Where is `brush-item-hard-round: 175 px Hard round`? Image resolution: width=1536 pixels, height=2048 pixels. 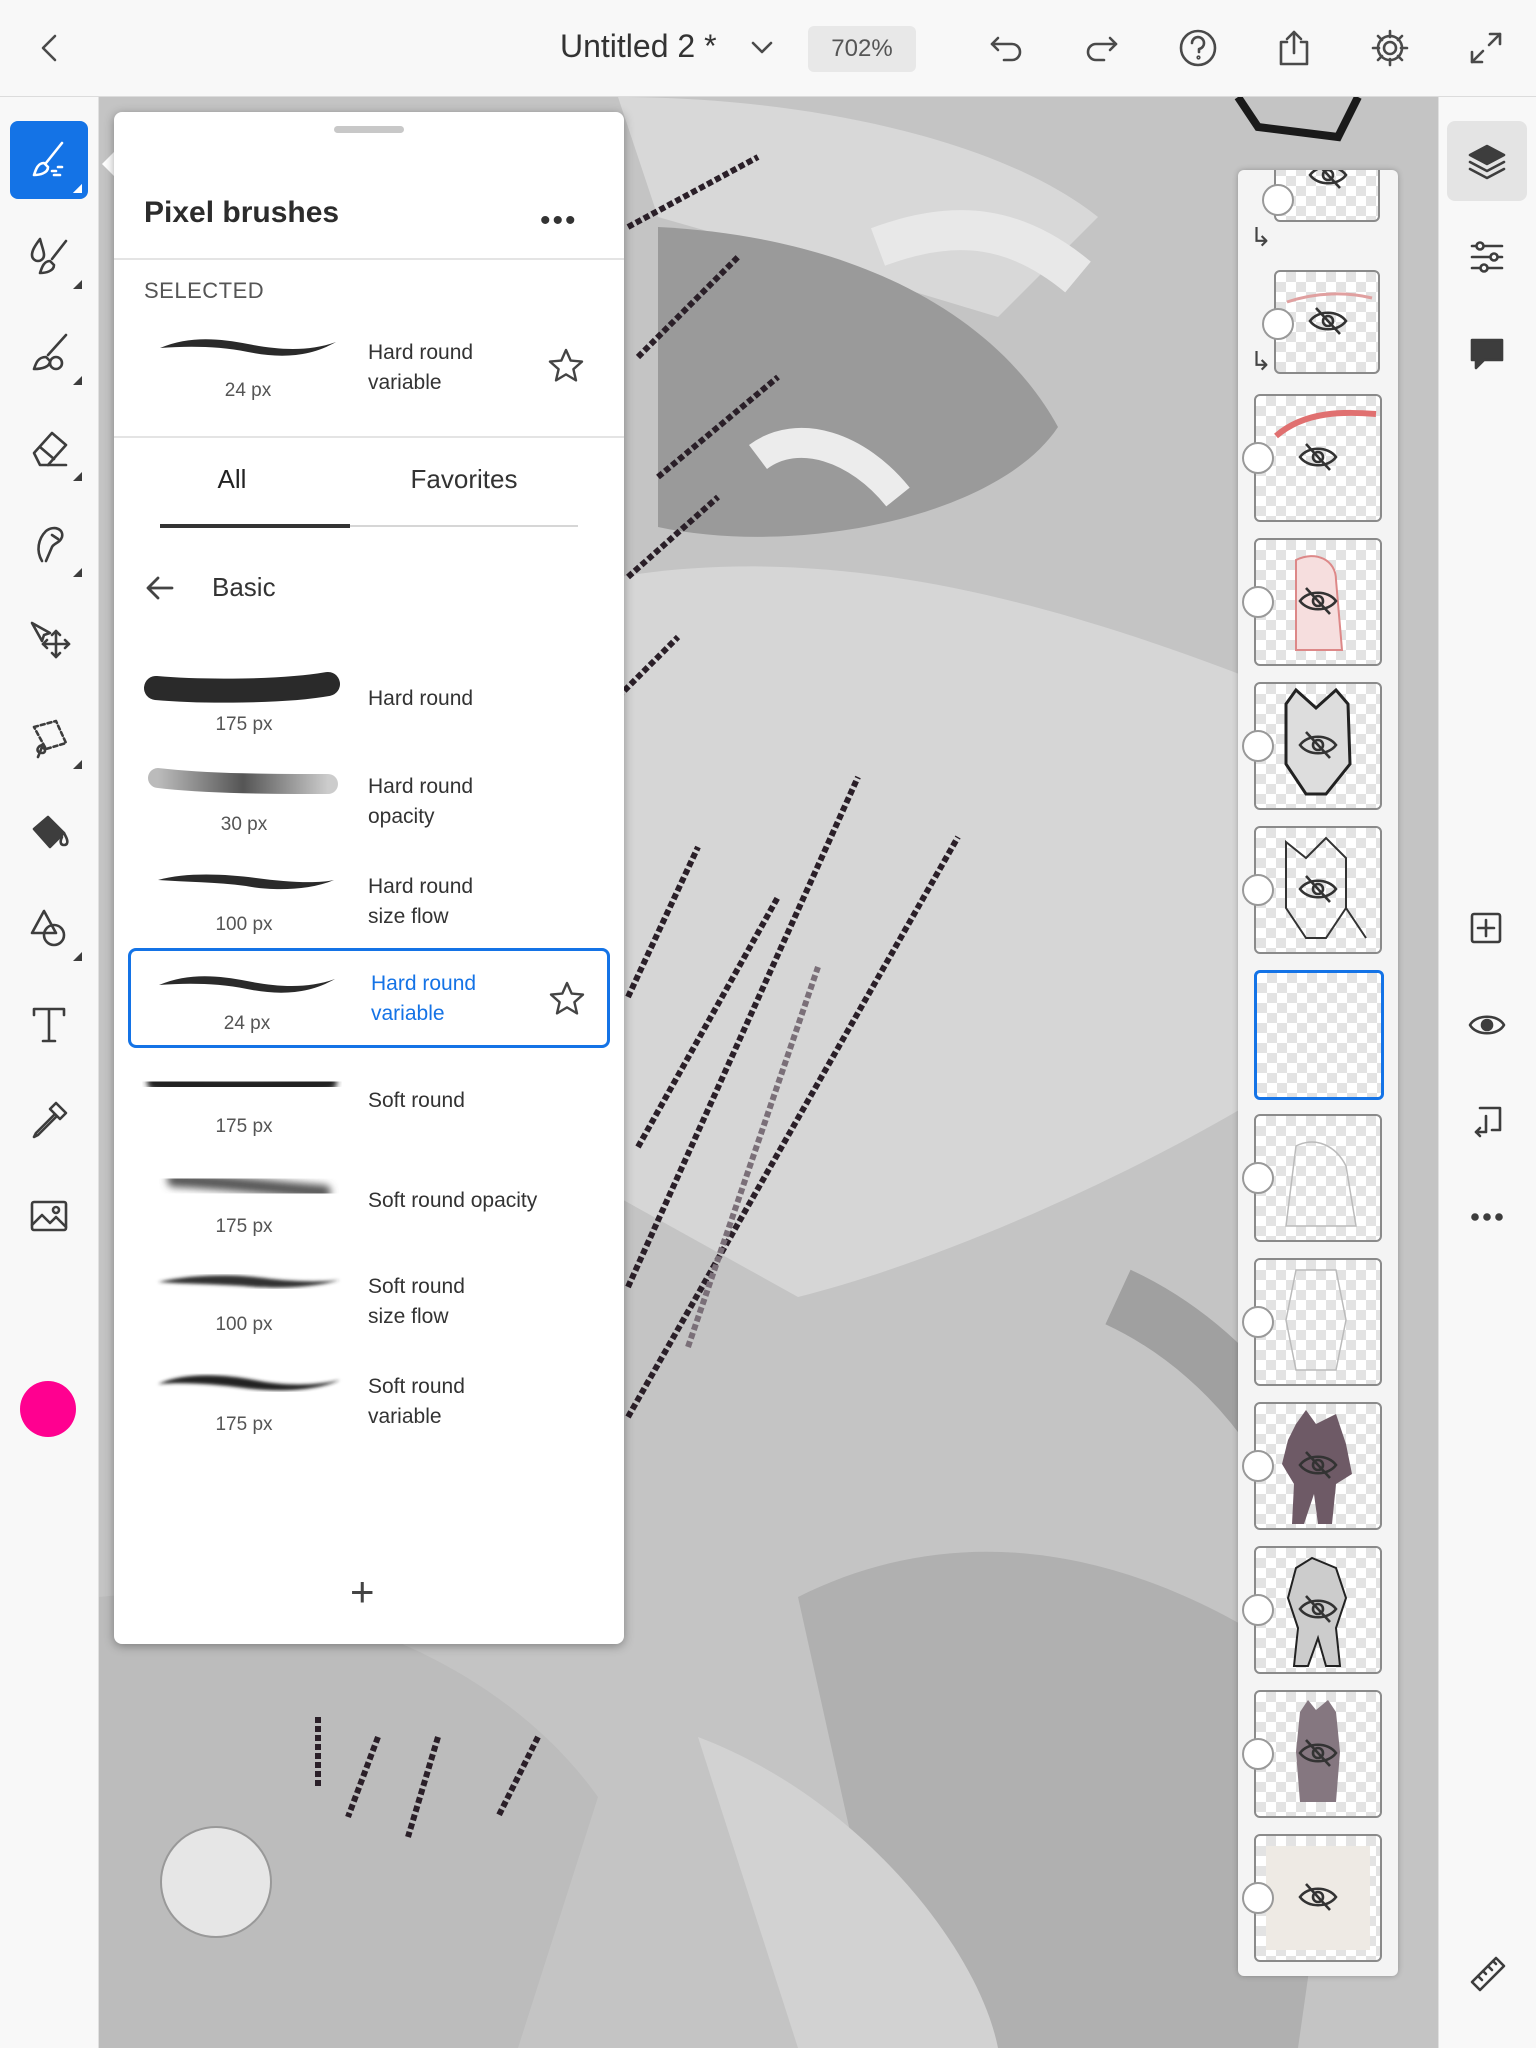 brush-item-hard-round: 175 px Hard round is located at coordinates (369, 698).